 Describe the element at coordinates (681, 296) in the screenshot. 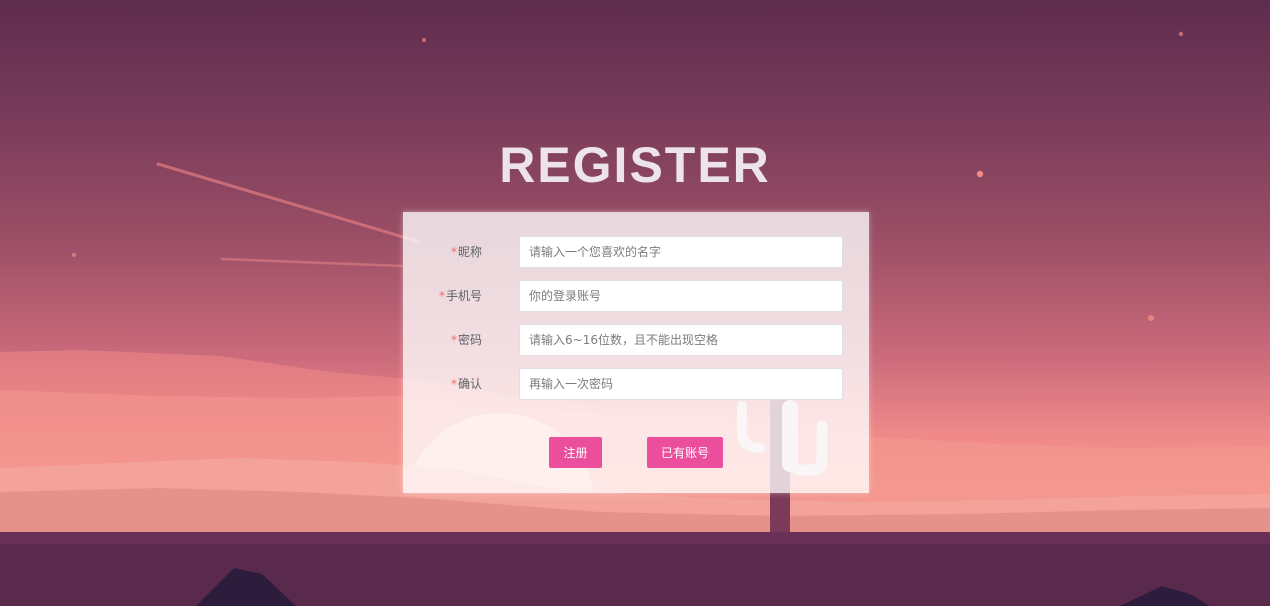

I see `phone-input` at that location.